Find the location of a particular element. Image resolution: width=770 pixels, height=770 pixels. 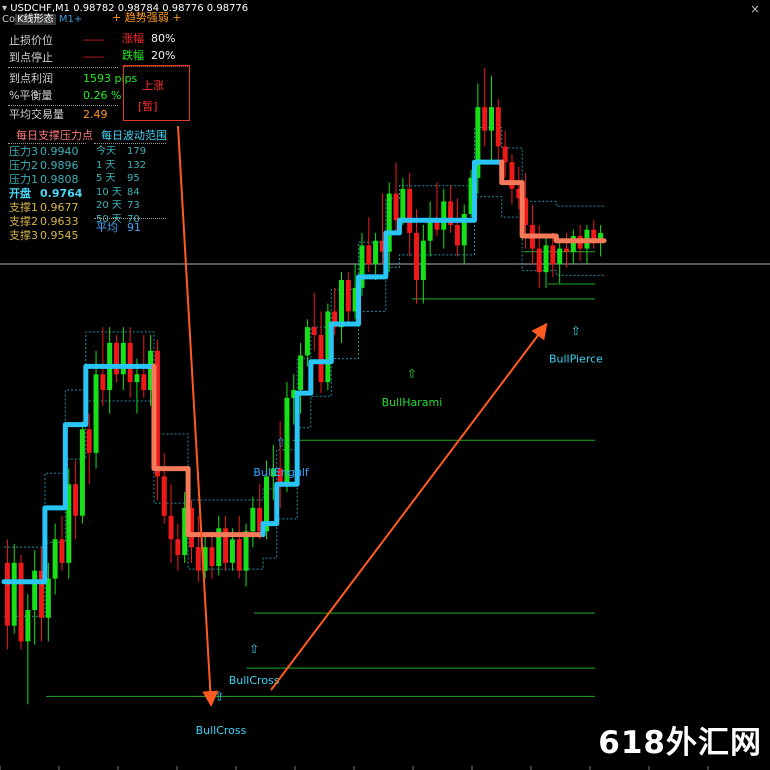

pivot-title: 每日支撑压力点 is located at coordinates (54, 135).